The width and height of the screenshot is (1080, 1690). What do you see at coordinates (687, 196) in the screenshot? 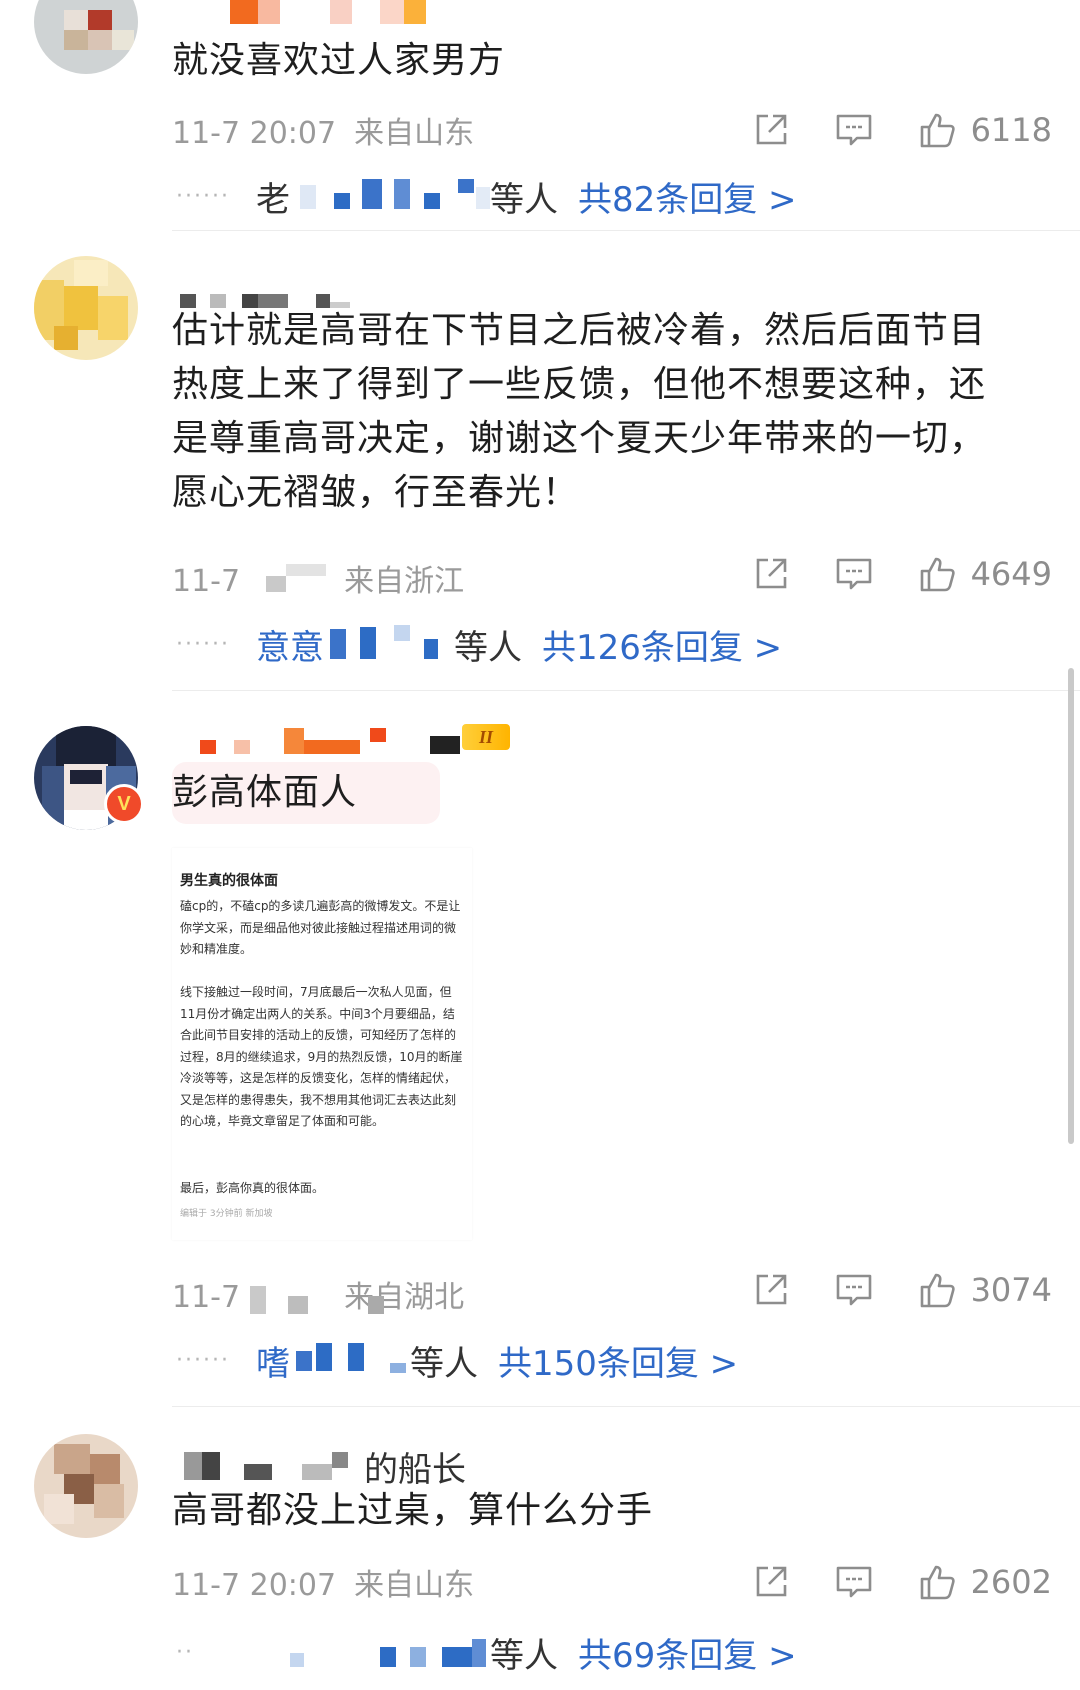
I see `view-replies-link: 共82条回复 >` at bounding box center [687, 196].